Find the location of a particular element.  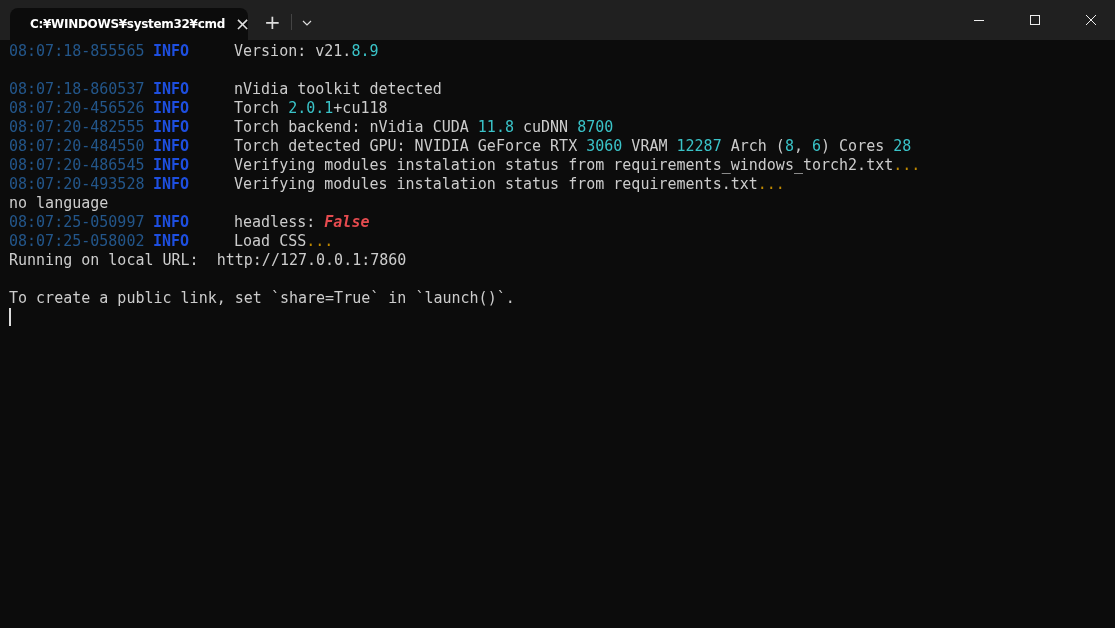

console-output: Running on local URL: http://127.0.0.1:7860 is located at coordinates (208, 260).